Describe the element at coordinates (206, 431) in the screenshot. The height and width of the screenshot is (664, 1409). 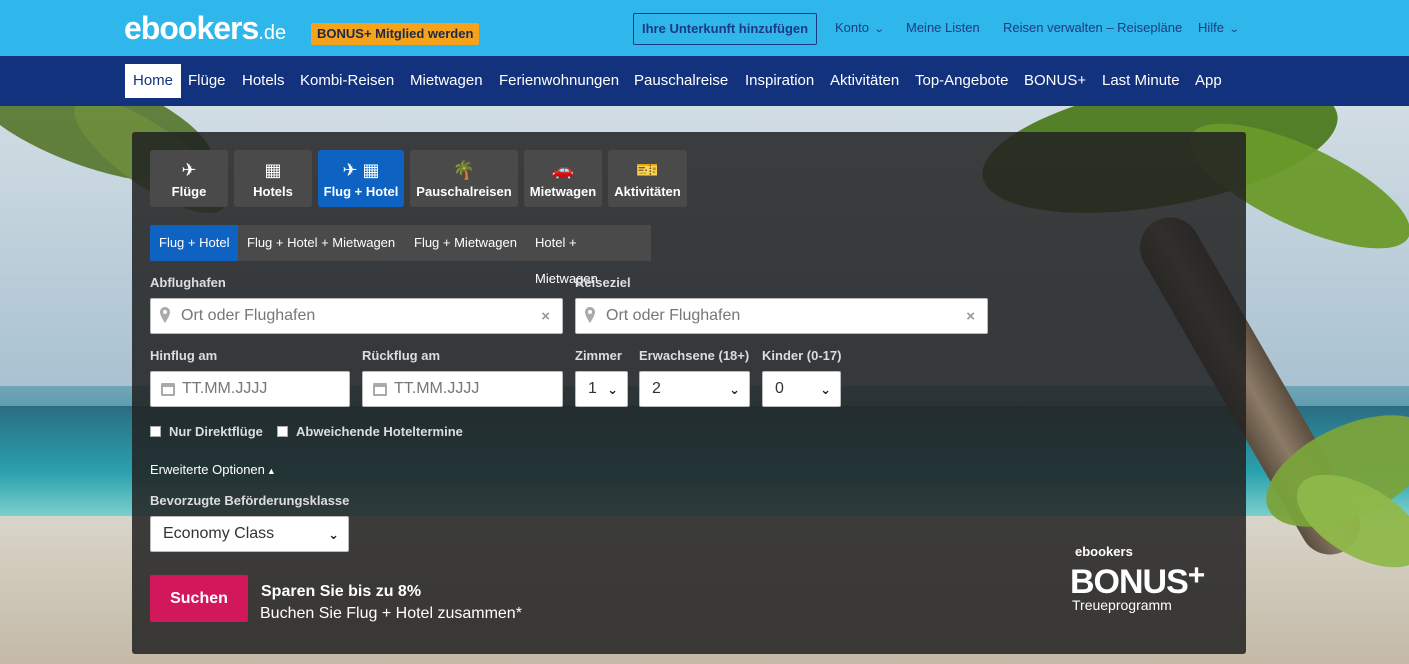
I see `direct-flights-checkbox: Nur Direktflüge` at that location.